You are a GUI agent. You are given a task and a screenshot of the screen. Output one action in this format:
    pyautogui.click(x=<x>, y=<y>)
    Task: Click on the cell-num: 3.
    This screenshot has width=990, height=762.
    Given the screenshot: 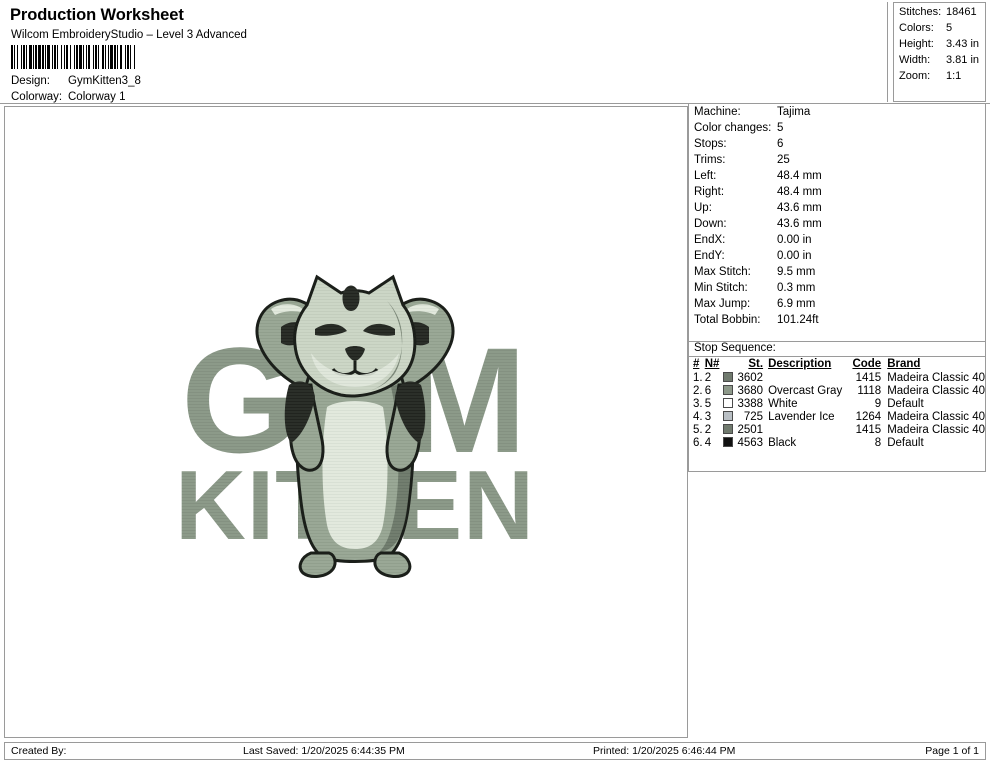 What is the action you would take?
    pyautogui.click(x=698, y=403)
    